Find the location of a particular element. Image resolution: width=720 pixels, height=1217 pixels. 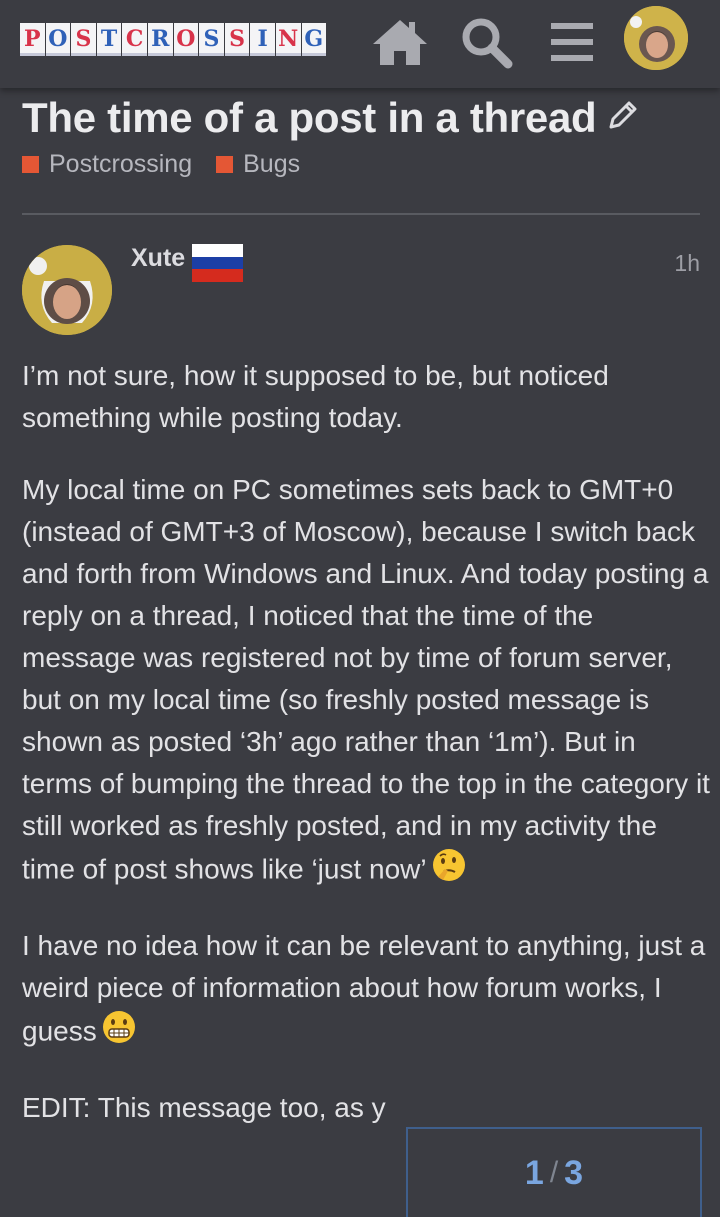

category-label: Postcrossing is located at coordinates (121, 164).